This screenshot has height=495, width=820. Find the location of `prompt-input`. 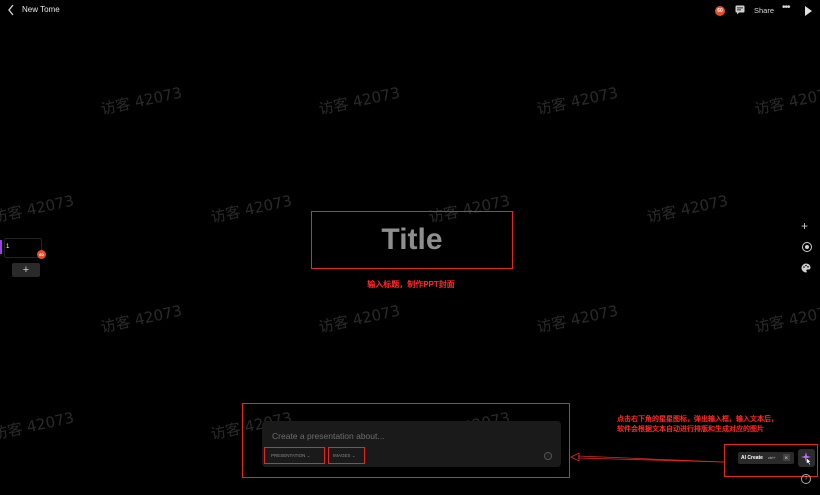

prompt-input is located at coordinates (407, 436).